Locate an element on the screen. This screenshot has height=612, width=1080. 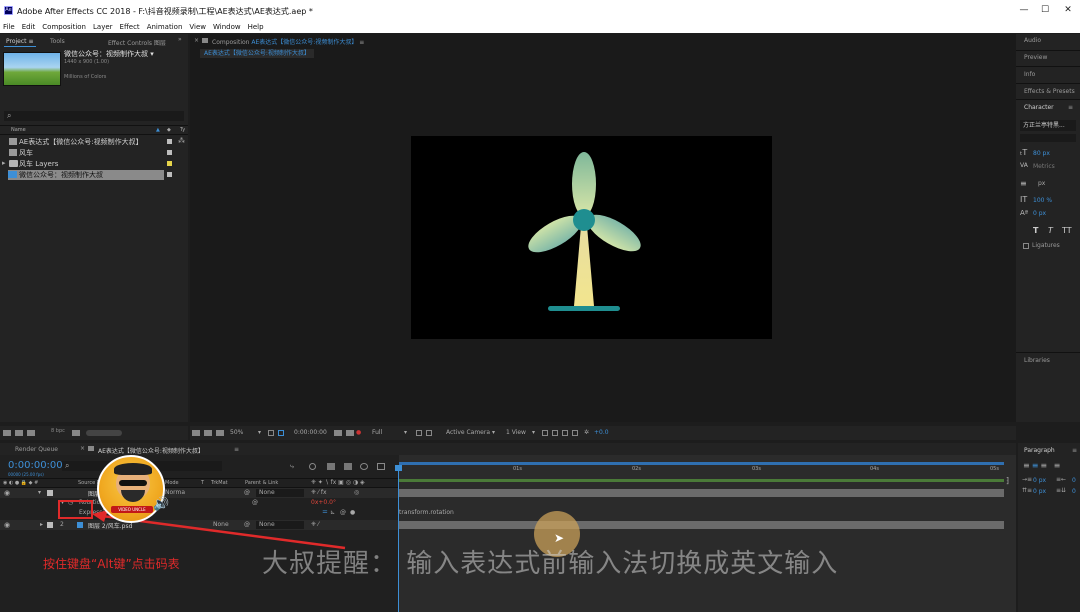
column-name: Name is located at coordinates (18, 130).